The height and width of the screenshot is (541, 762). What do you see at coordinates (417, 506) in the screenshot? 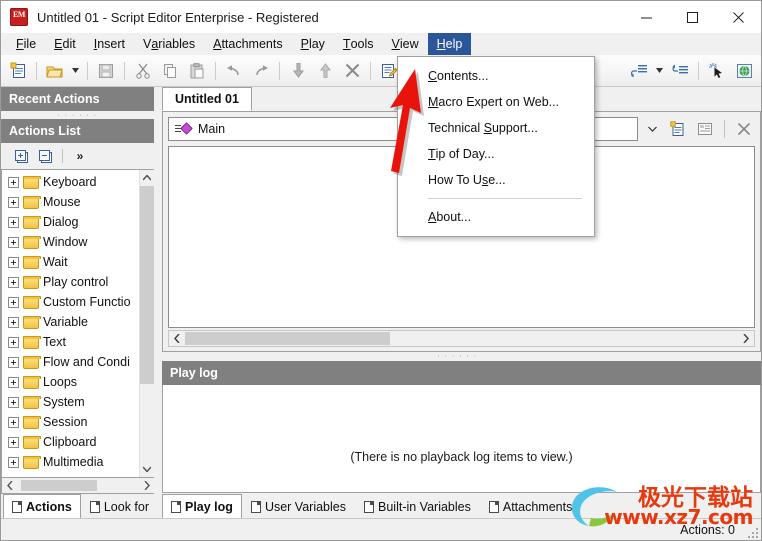
I see `tab-built-in-variables: Built-in Variables` at bounding box center [417, 506].